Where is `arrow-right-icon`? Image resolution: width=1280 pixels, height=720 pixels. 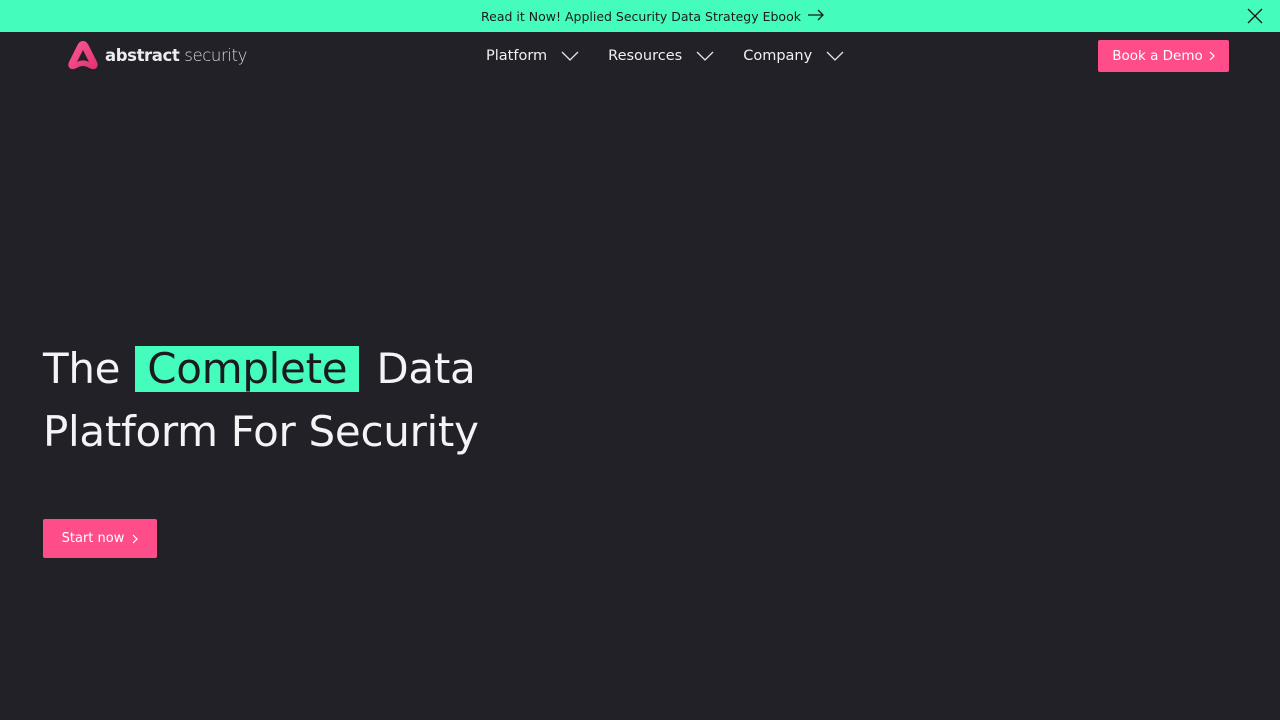 arrow-right-icon is located at coordinates (816, 16).